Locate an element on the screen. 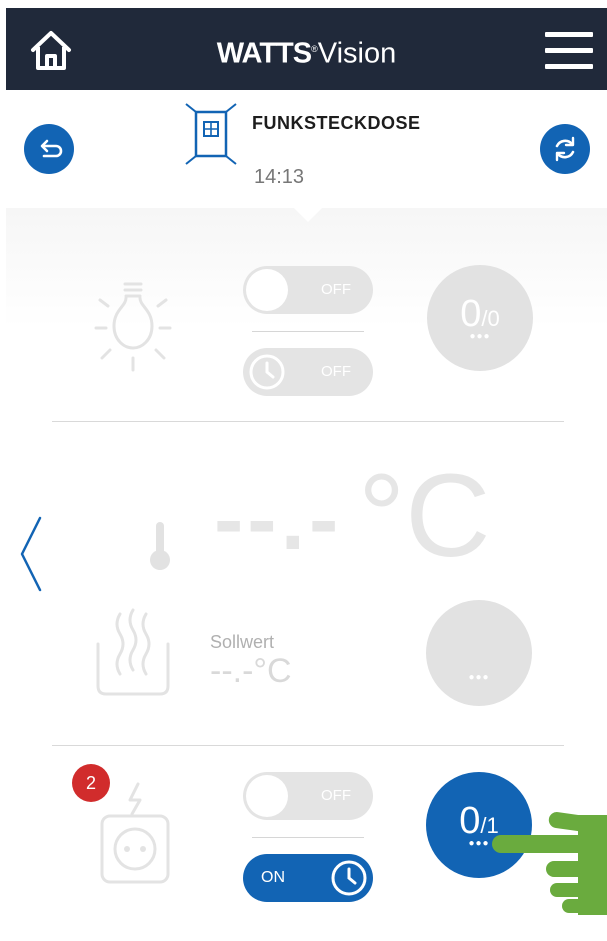 The height and width of the screenshot is (941, 607). refresh-button is located at coordinates (565, 149).